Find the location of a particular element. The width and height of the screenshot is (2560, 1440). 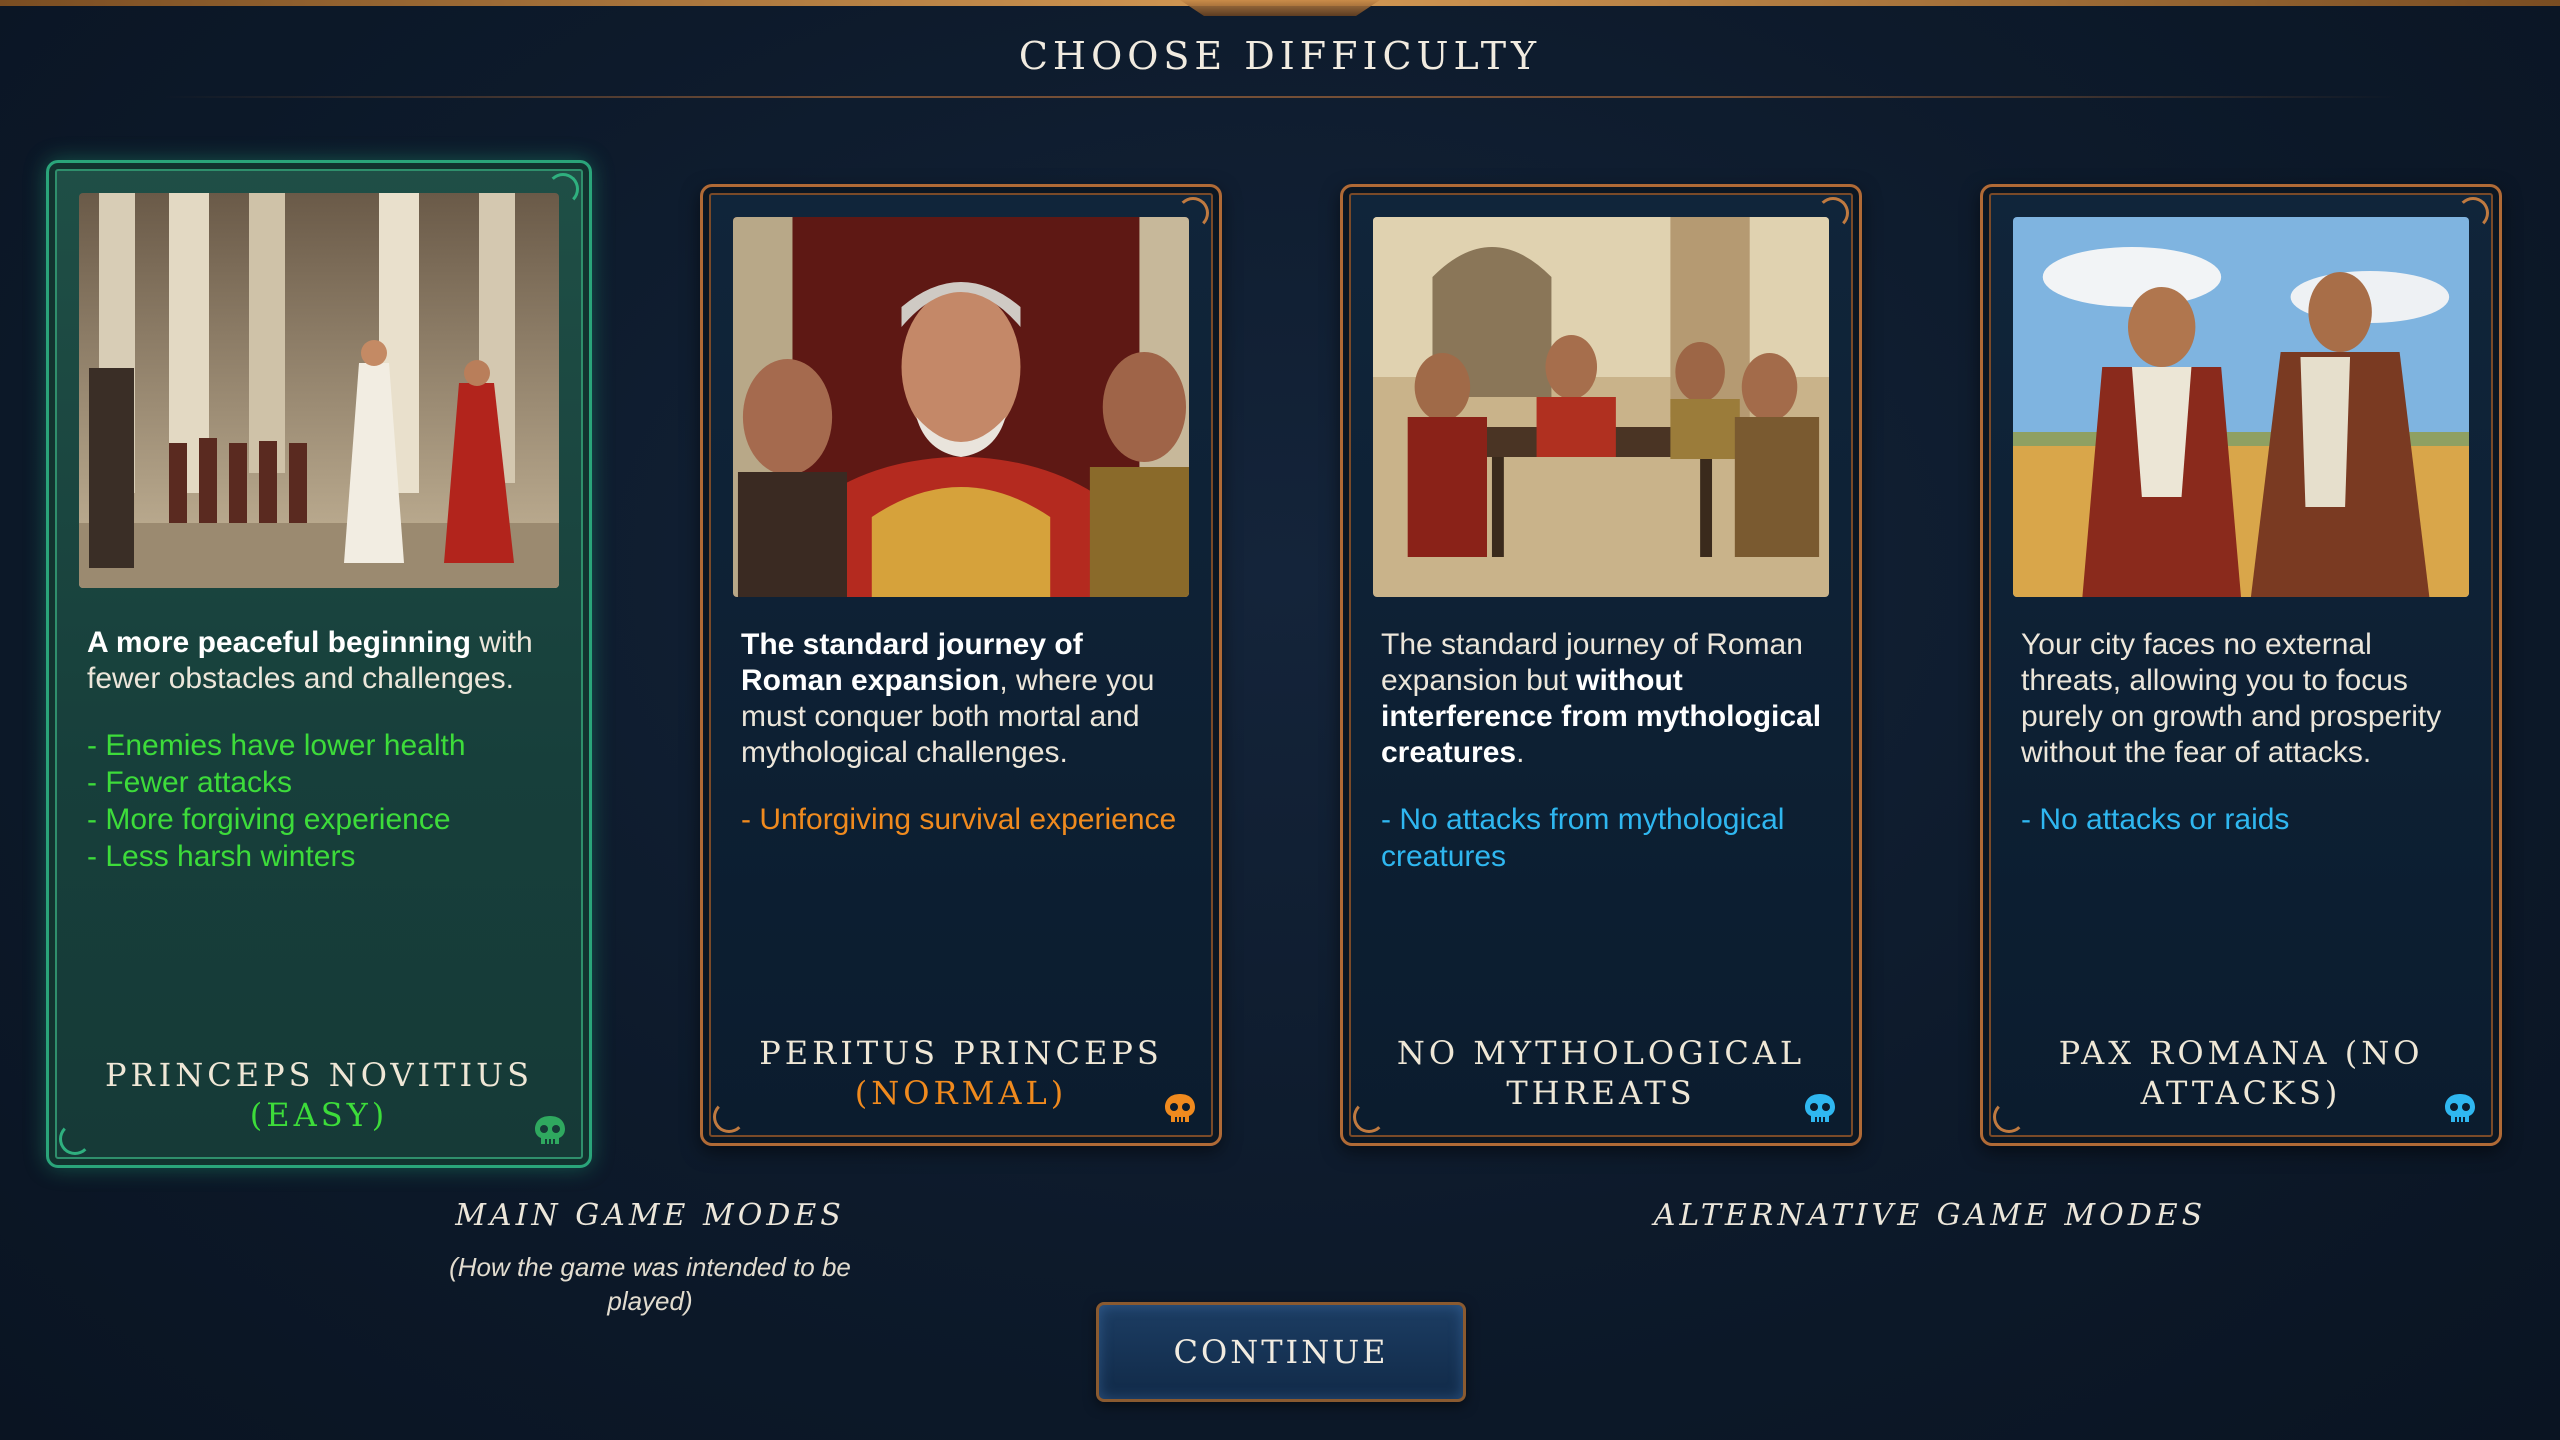

main-game-modes-note: (How the game was intended to be played) is located at coordinates (650, 1284).